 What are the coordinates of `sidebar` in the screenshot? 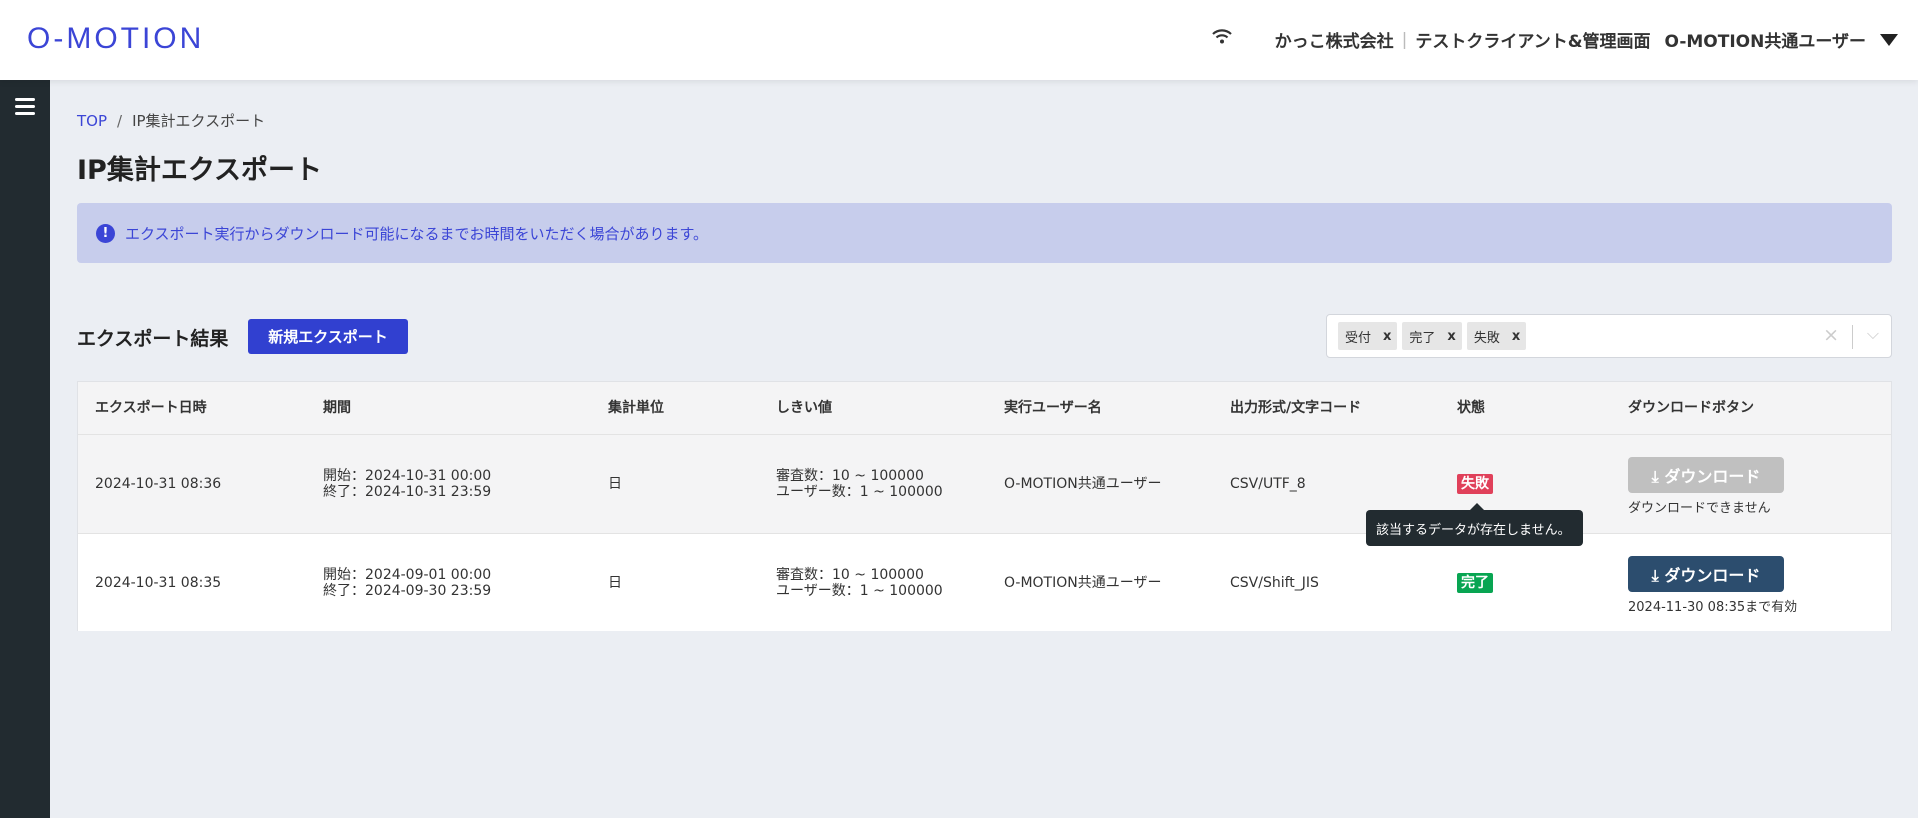 It's located at (25, 449).